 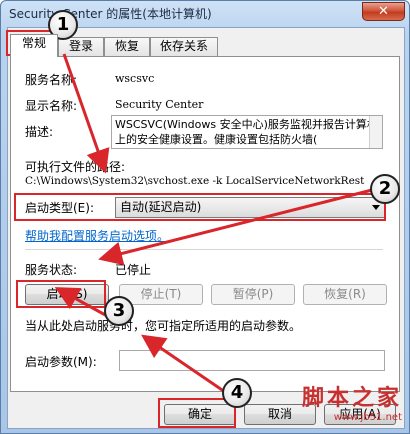 I want to click on hint-text: 当从此处启动服务时，您可指定所适用的启动参数。, so click(x=163, y=326).